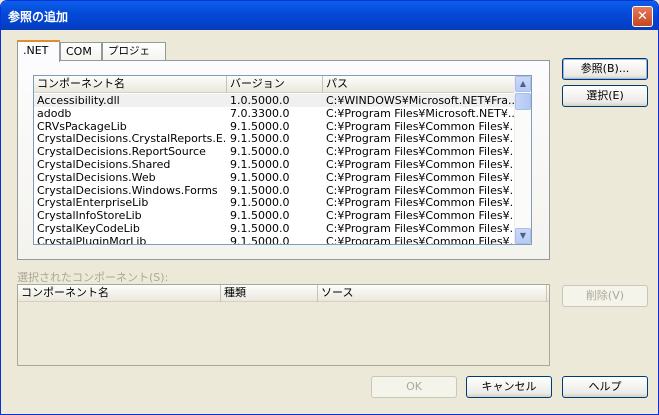 This screenshot has height=415, width=659. What do you see at coordinates (104, 164) in the screenshot?
I see `component-name-cell: CrystalDecisions.Shared` at bounding box center [104, 164].